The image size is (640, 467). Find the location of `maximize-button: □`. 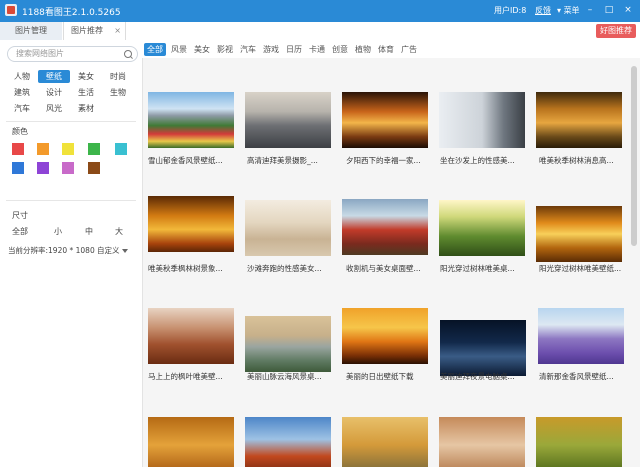

maximize-button: □ is located at coordinates (609, 10).